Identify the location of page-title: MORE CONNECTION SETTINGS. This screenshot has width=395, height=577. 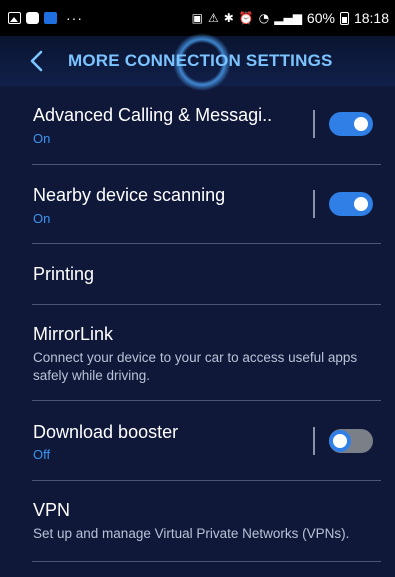
(200, 60).